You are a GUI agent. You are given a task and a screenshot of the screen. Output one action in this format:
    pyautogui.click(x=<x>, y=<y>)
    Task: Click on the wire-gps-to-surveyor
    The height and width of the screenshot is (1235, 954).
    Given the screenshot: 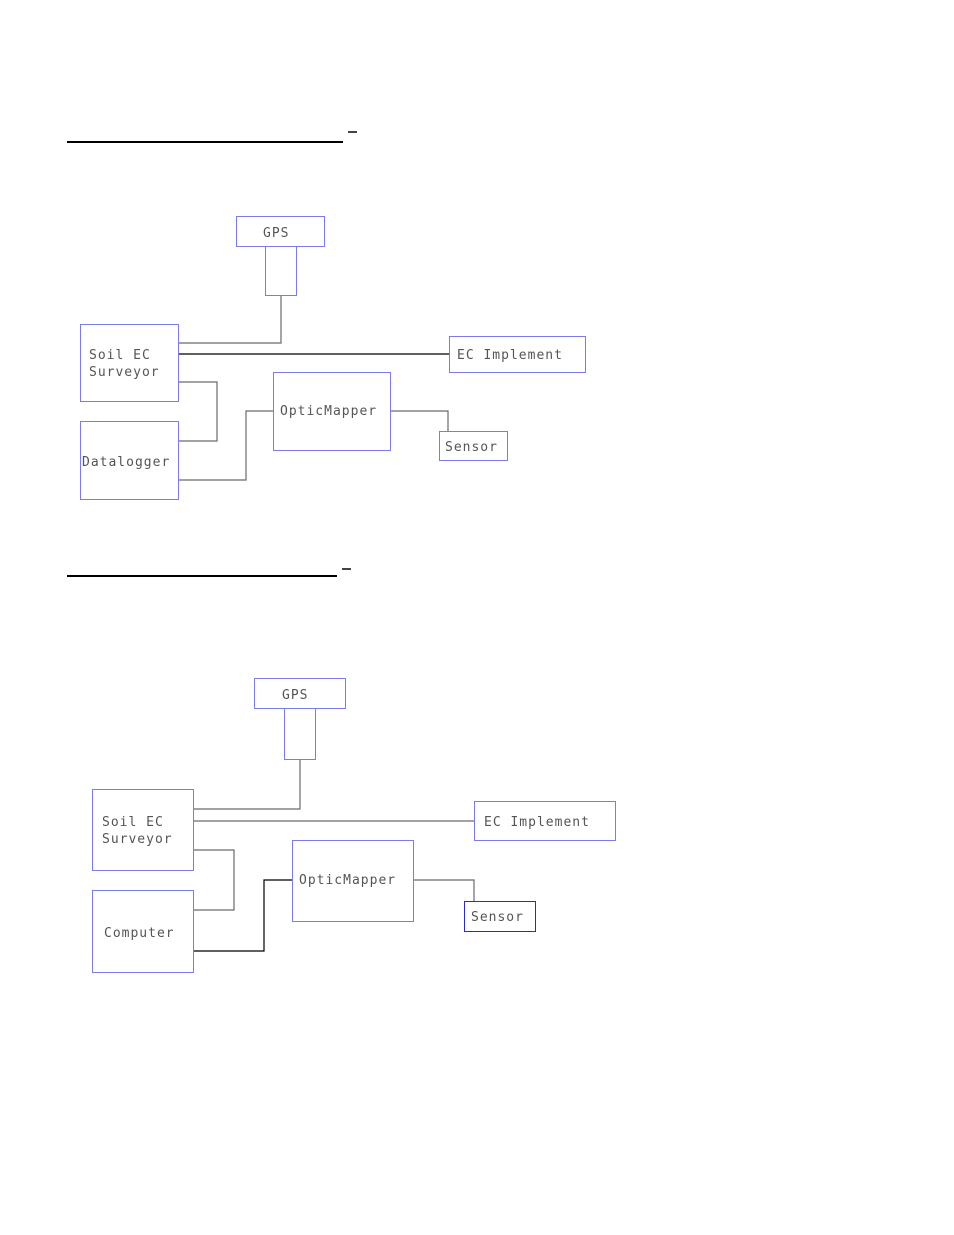 What is the action you would take?
    pyautogui.click(x=247, y=784)
    